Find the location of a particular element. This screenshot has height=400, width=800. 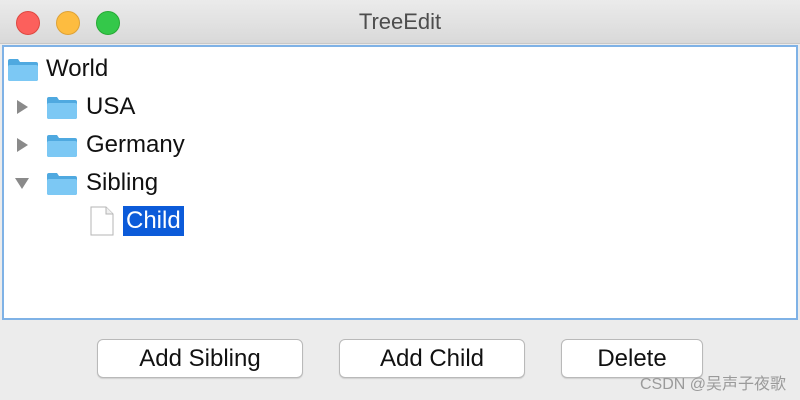

tree-node-label: Germany is located at coordinates (135, 144).